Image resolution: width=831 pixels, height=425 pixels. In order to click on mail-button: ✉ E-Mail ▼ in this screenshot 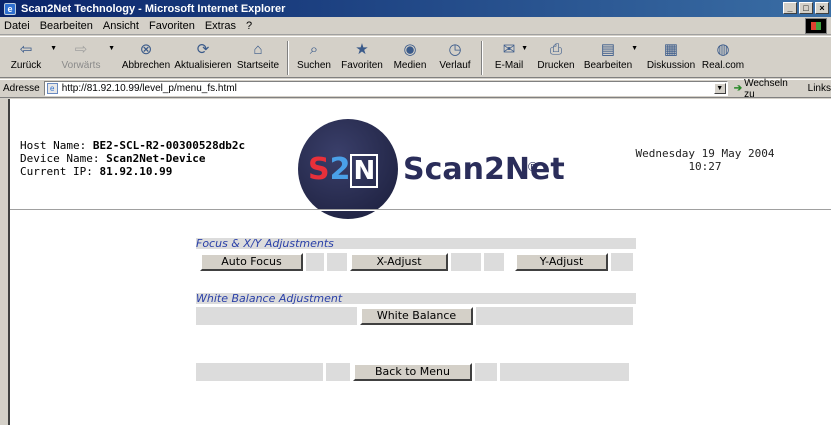, I will do `click(509, 57)`.